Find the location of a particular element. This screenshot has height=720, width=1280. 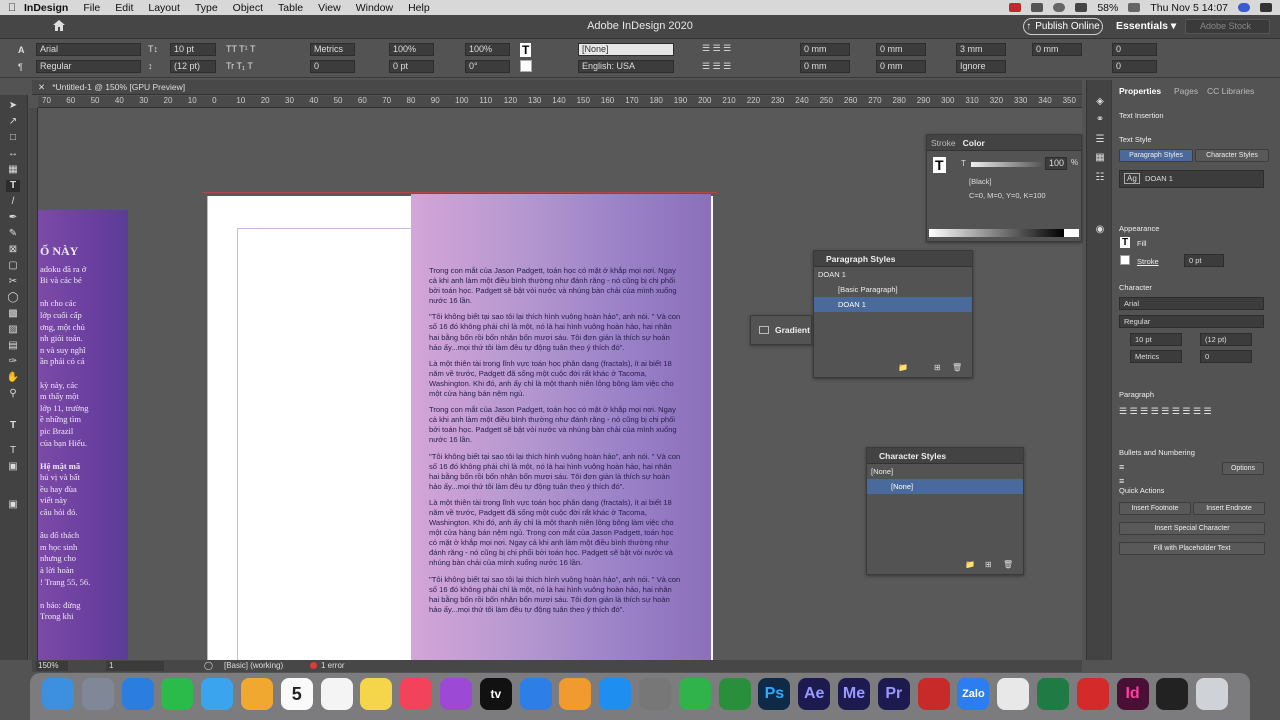

tv-icon: tv is located at coordinates (495, 694).